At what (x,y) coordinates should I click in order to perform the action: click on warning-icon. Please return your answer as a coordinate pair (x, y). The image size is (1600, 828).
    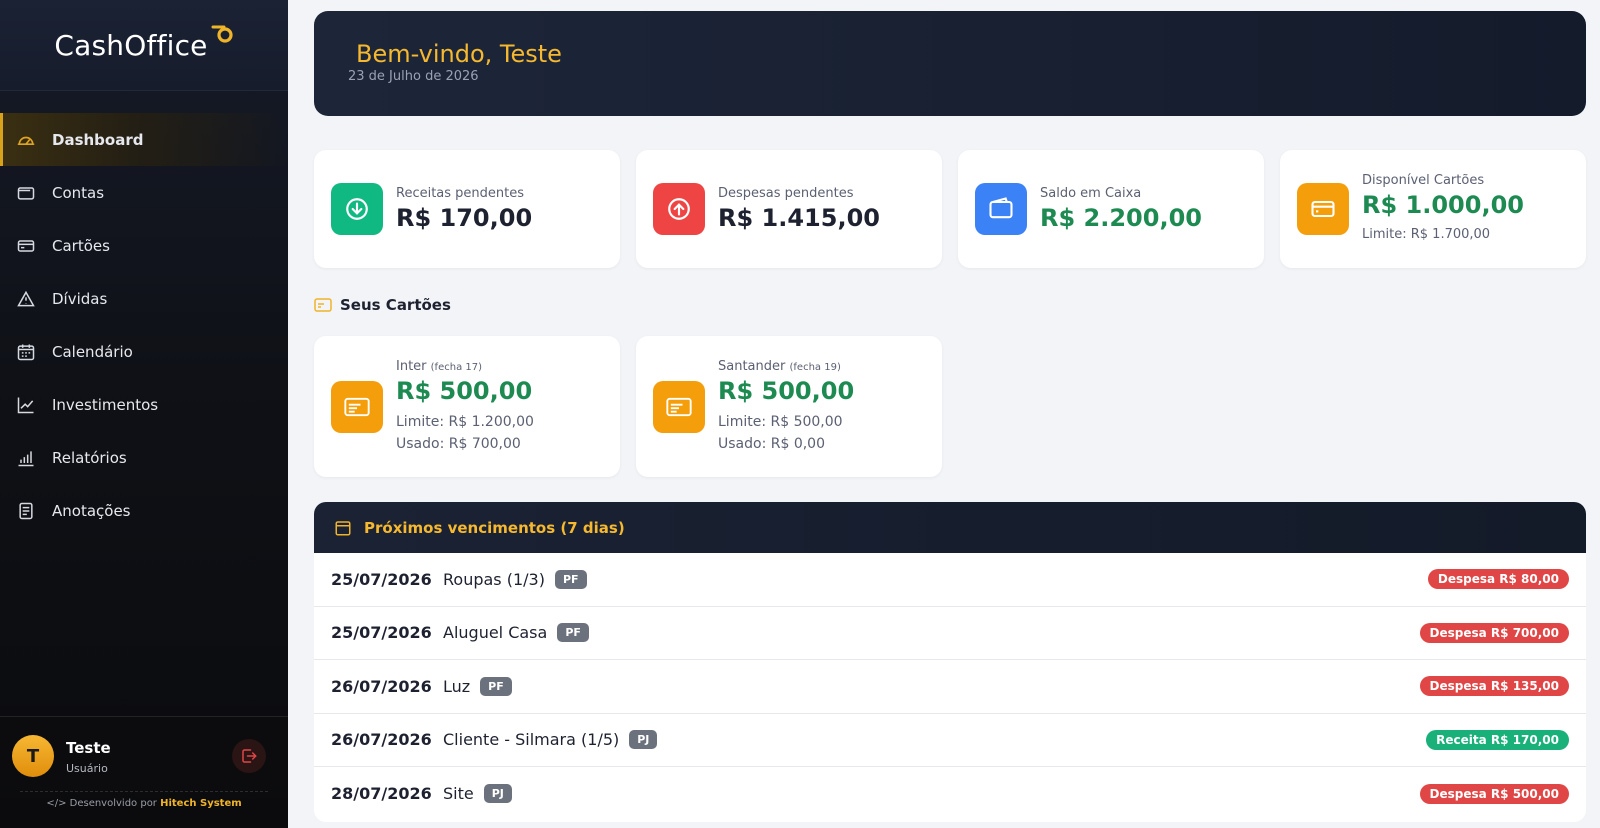
    Looking at the image, I should click on (26, 299).